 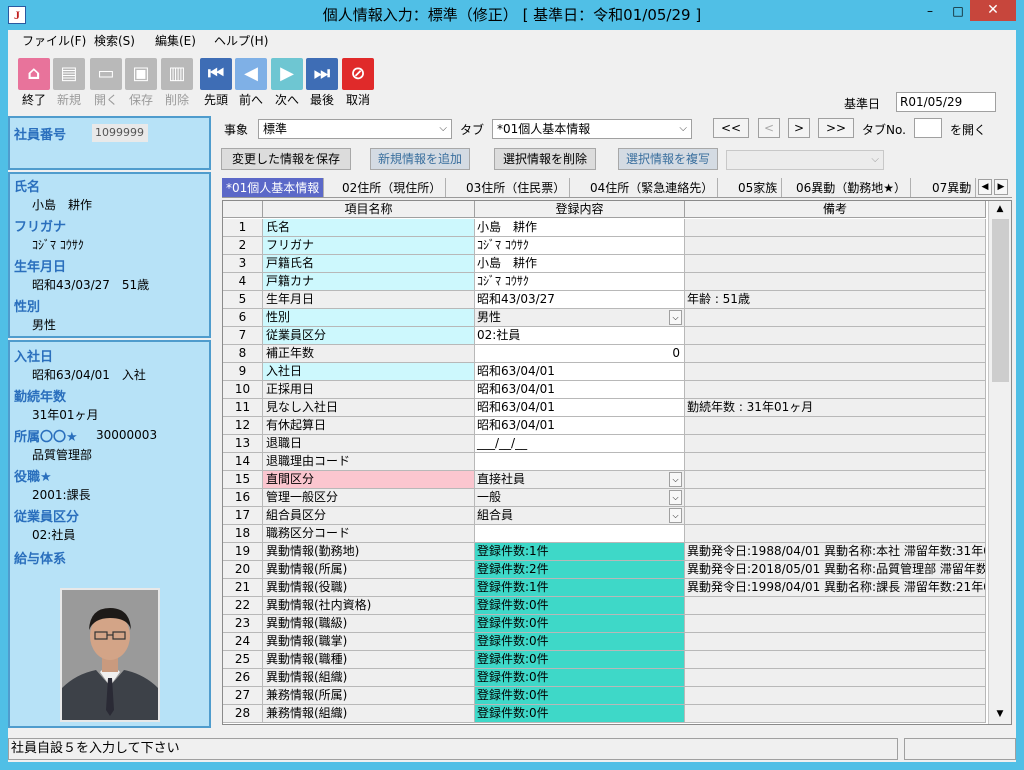 I want to click on scrollbar-thumb, so click(x=1000, y=300).